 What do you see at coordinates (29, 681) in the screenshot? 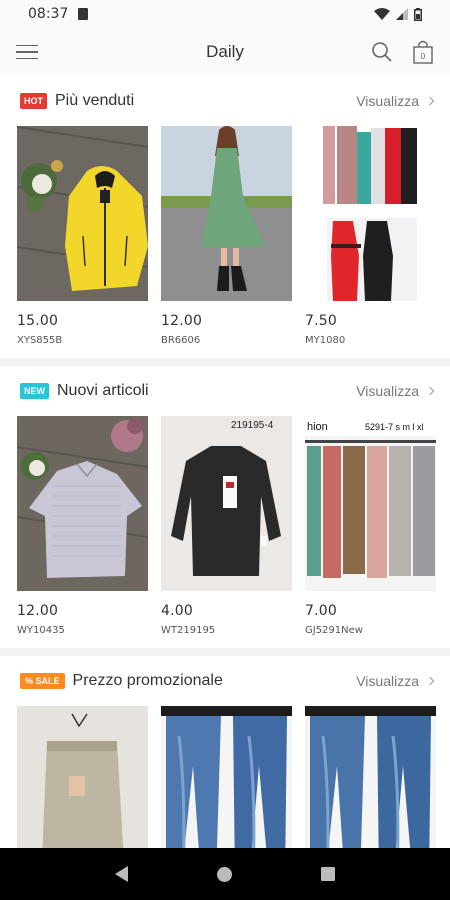
I see `percent-icon: %` at bounding box center [29, 681].